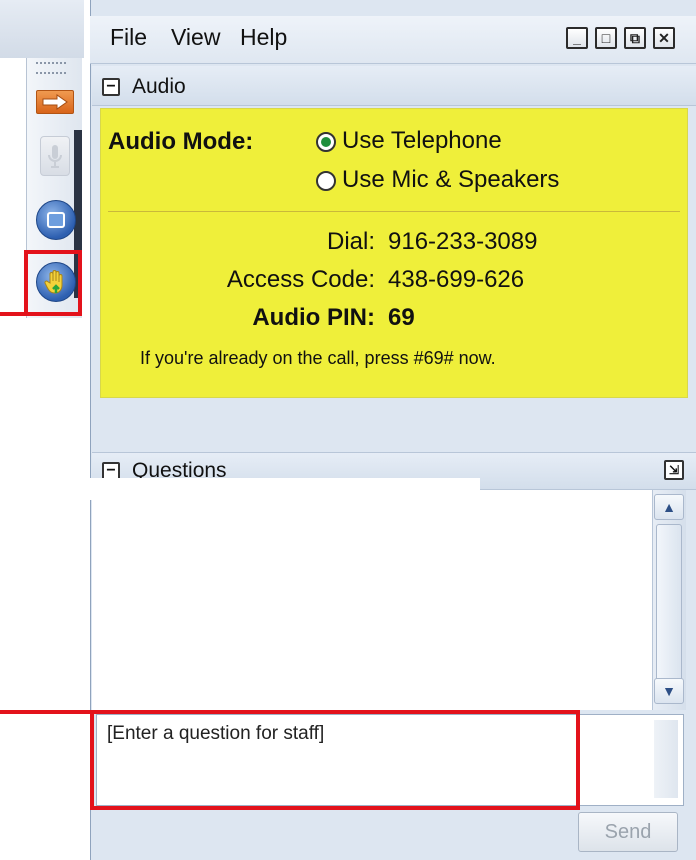 This screenshot has width=696, height=860. I want to click on use-telephone-radio, so click(326, 142).